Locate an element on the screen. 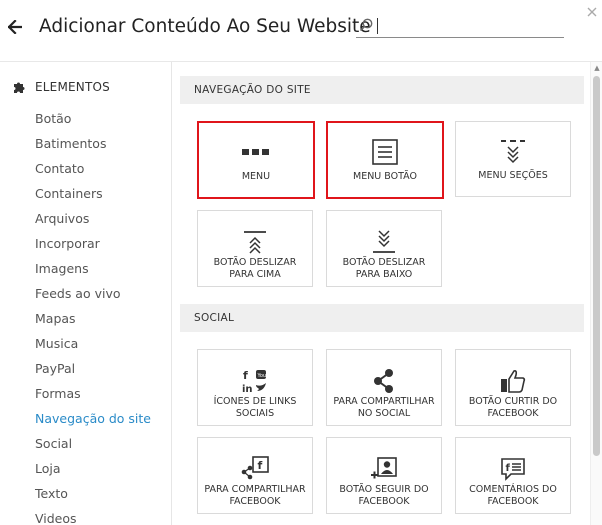 This screenshot has width=602, height=525. menu-list-icon is located at coordinates (385, 152).